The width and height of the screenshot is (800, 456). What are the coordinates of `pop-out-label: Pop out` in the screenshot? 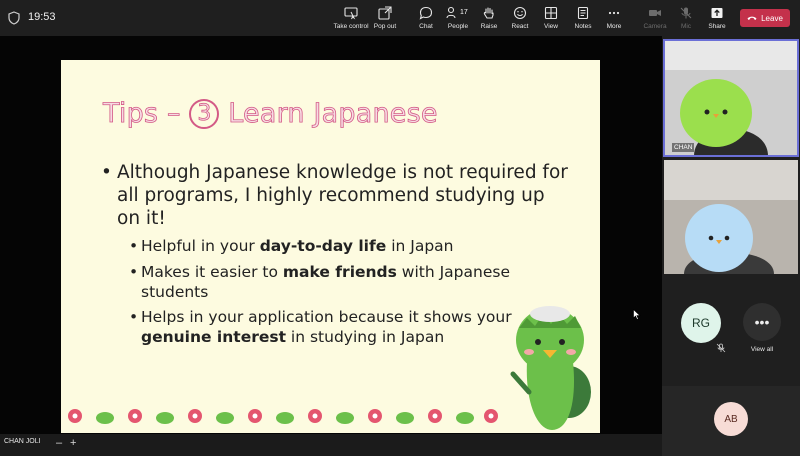 It's located at (385, 26).